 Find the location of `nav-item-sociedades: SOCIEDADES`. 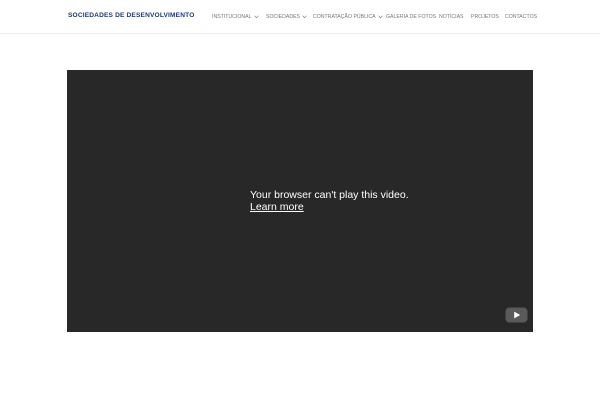

nav-item-sociedades: SOCIEDADES is located at coordinates (286, 17).